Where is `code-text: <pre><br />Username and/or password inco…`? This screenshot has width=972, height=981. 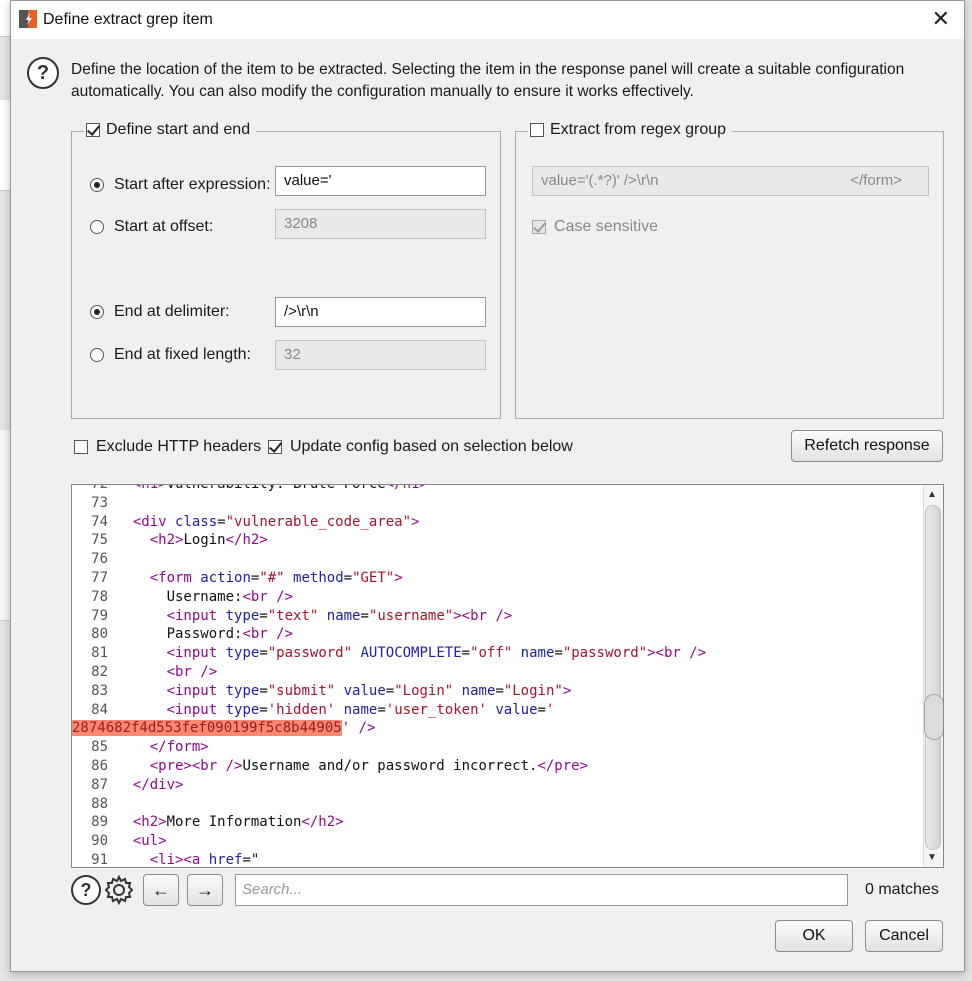
code-text: <pre><br />Username and/or password inco… is located at coordinates (352, 766).